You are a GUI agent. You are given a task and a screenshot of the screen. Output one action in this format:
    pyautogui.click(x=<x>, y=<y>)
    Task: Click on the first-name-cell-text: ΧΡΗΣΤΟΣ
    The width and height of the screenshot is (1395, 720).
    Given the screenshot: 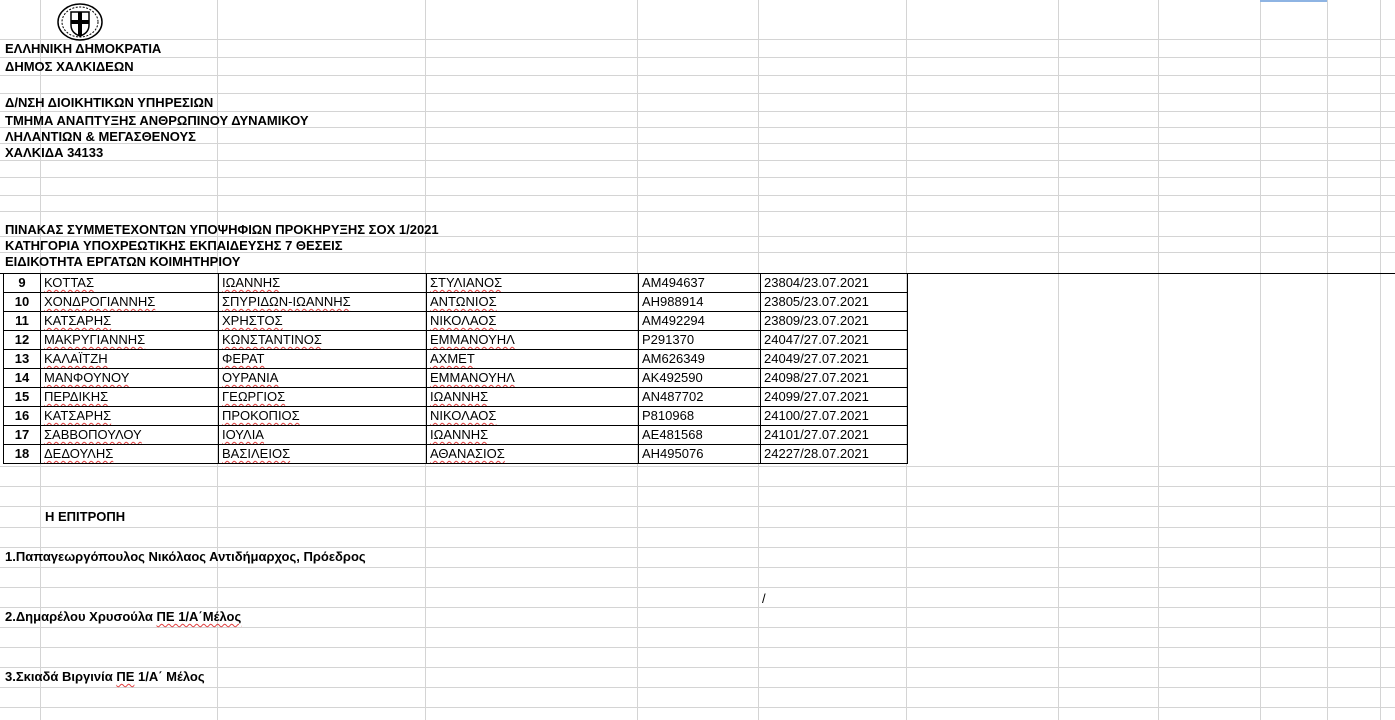 What is the action you would take?
    pyautogui.click(x=252, y=320)
    